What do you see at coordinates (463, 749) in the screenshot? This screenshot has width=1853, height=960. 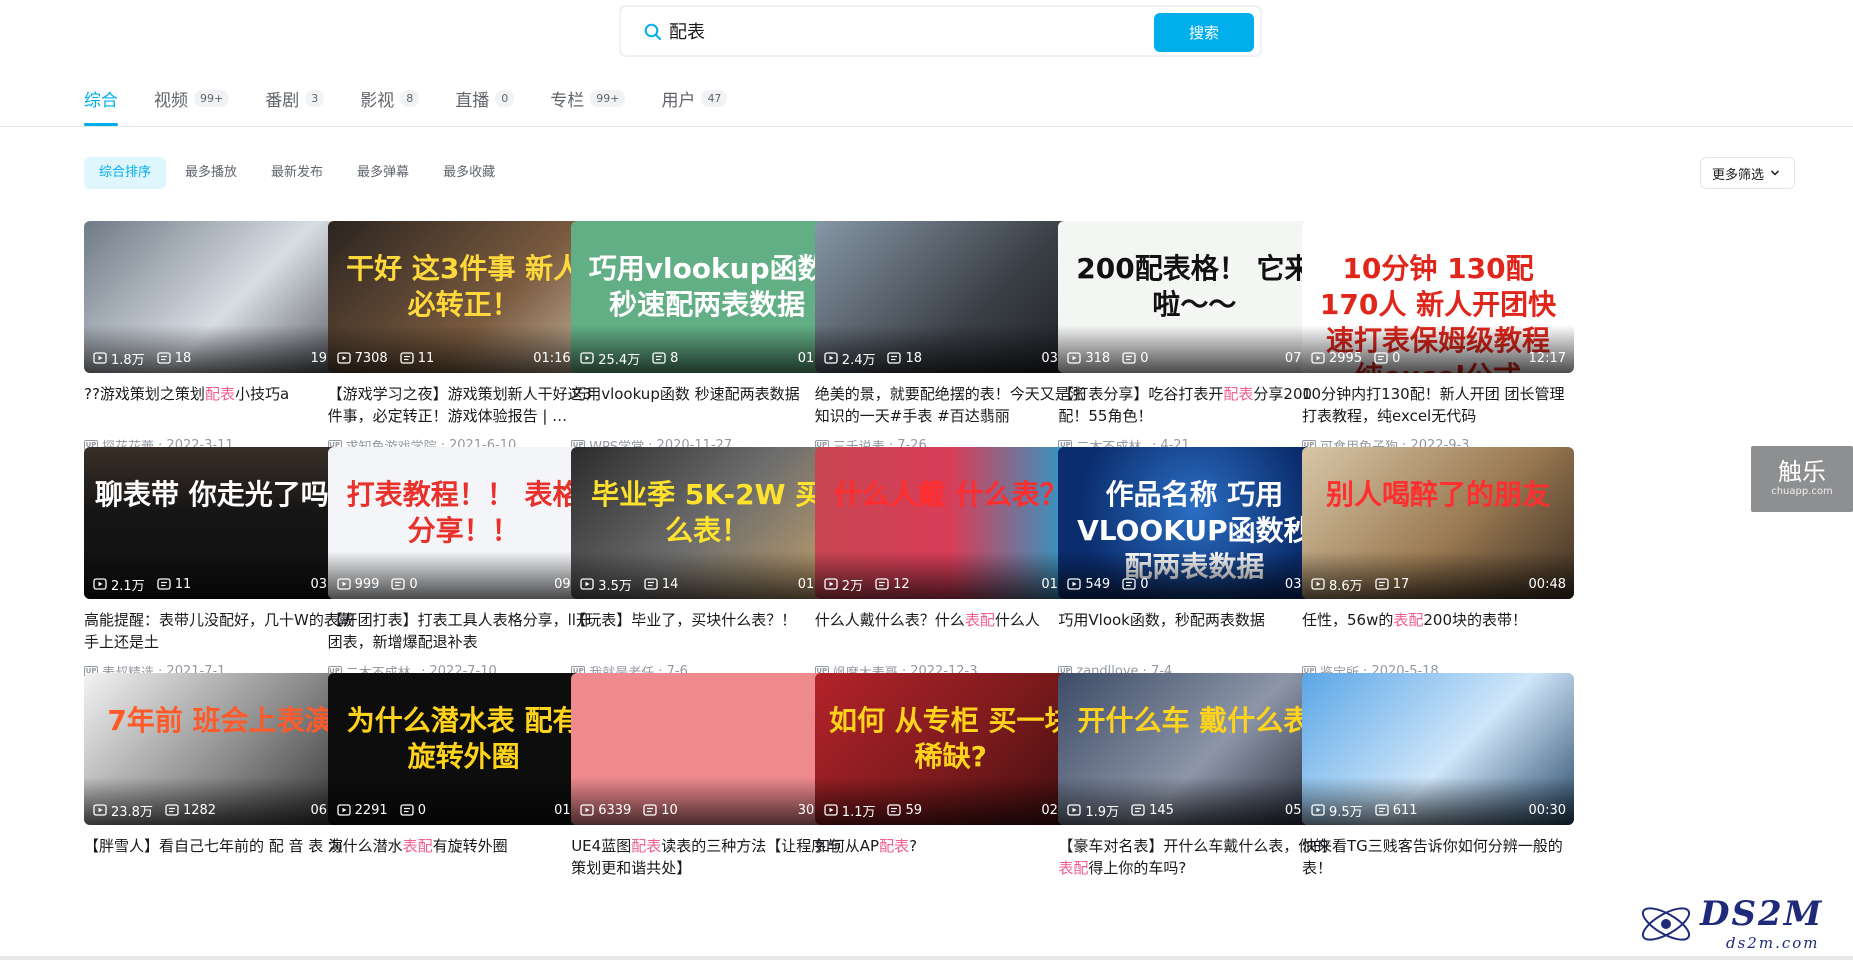 I see `video-thumbnail: 为什么潜水表 配有旋转外圈2291001:33` at bounding box center [463, 749].